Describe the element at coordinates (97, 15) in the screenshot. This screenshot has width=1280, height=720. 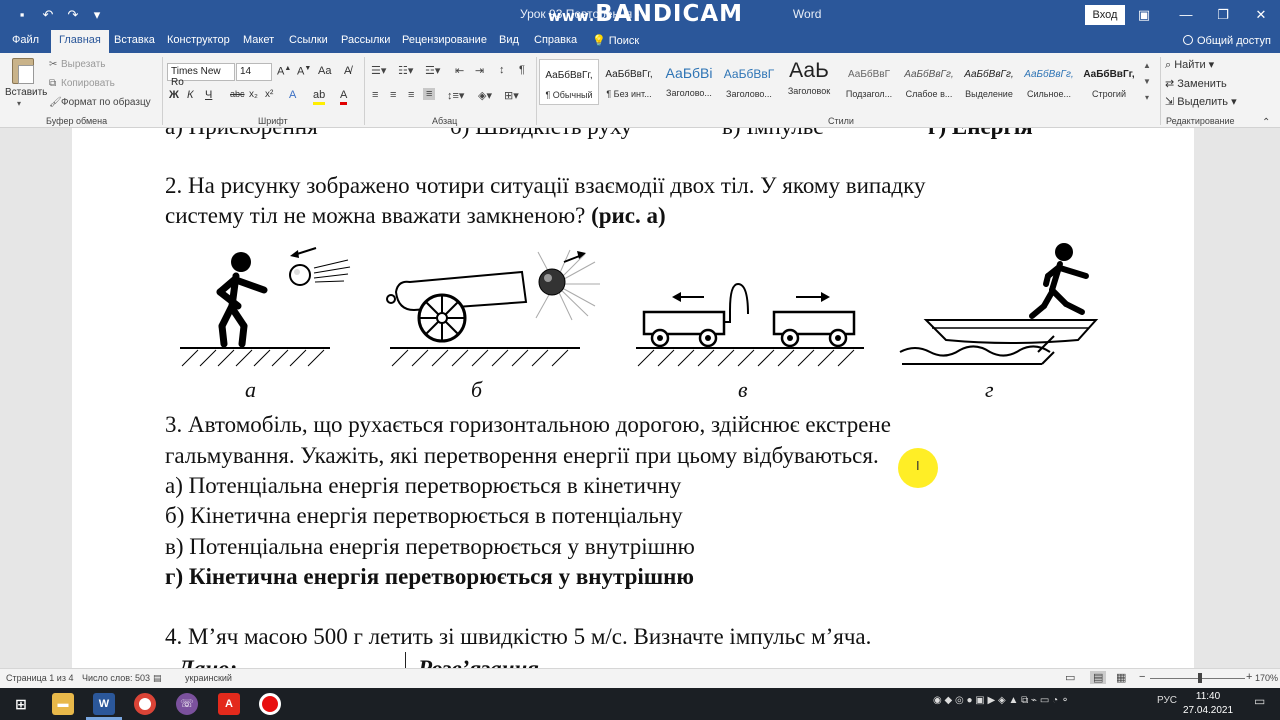
I see `customize-toolbar-icon: ▾` at that location.